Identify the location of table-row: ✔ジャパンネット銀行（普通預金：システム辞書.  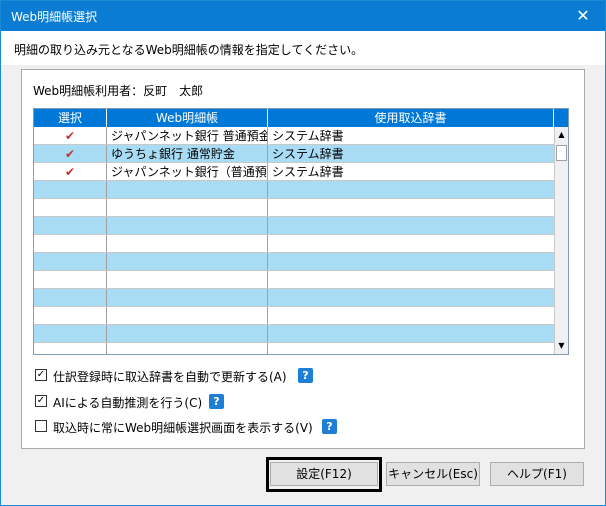
(294, 172).